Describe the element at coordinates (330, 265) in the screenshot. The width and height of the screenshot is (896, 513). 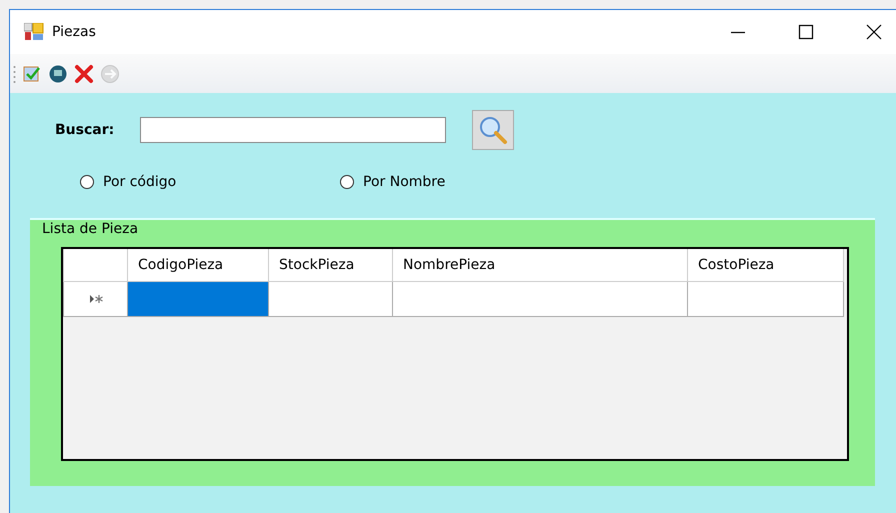
I see `column-header: StockPieza` at that location.